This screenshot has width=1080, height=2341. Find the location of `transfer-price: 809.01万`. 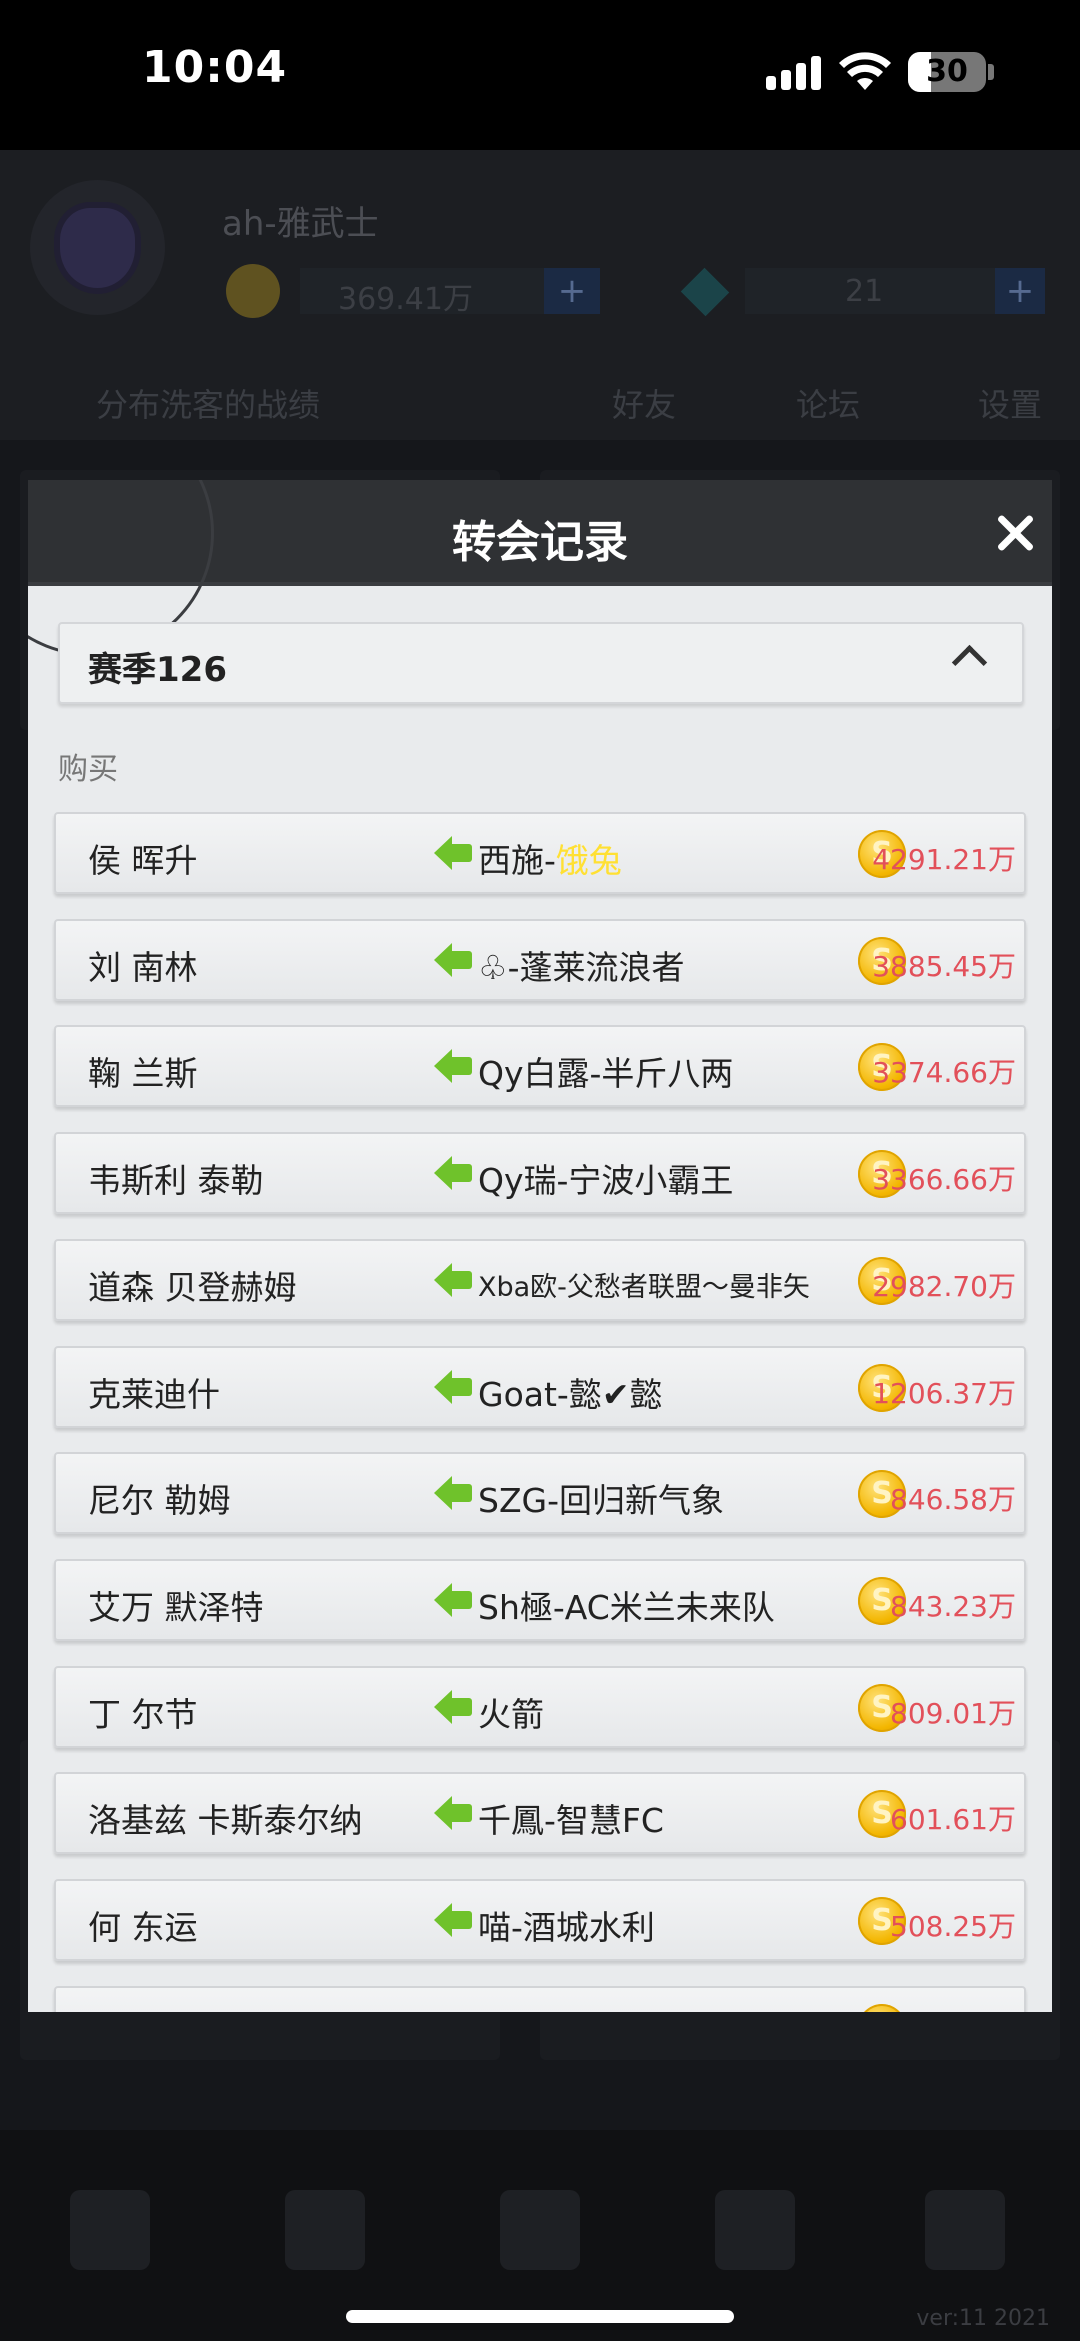

transfer-price: 809.01万 is located at coordinates (953, 1713).